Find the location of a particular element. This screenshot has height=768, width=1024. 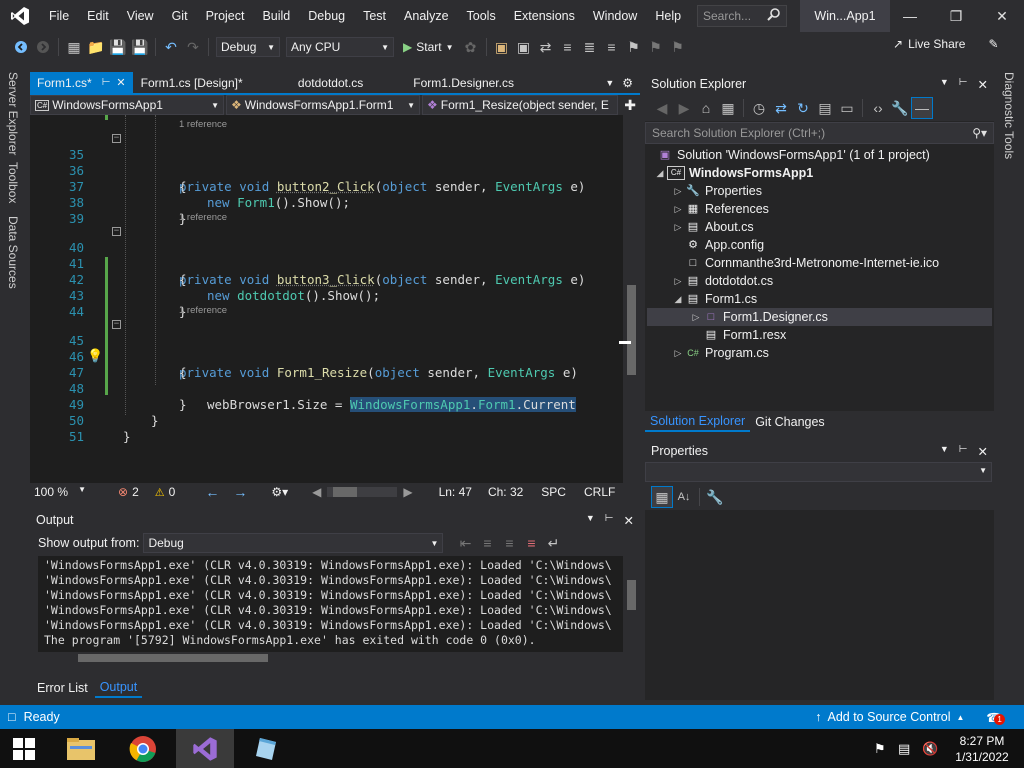

bookmark-icon: ⚑ is located at coordinates (634, 47).